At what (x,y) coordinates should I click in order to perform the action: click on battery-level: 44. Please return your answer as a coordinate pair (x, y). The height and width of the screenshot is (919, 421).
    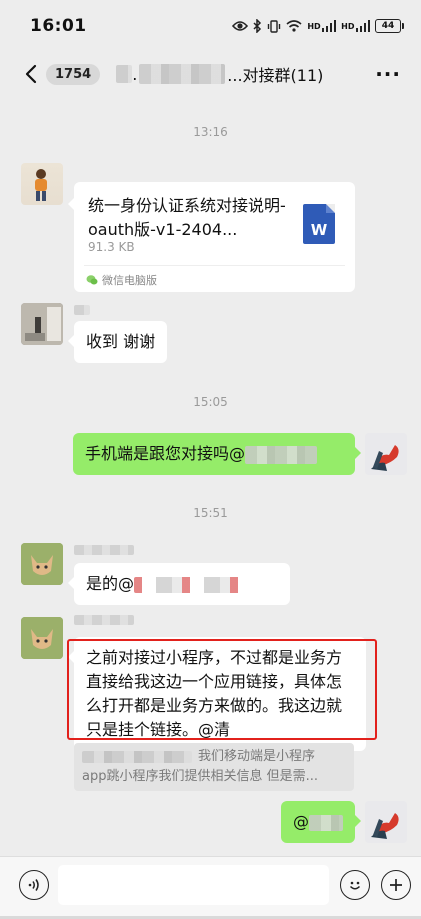
    Looking at the image, I should click on (388, 26).